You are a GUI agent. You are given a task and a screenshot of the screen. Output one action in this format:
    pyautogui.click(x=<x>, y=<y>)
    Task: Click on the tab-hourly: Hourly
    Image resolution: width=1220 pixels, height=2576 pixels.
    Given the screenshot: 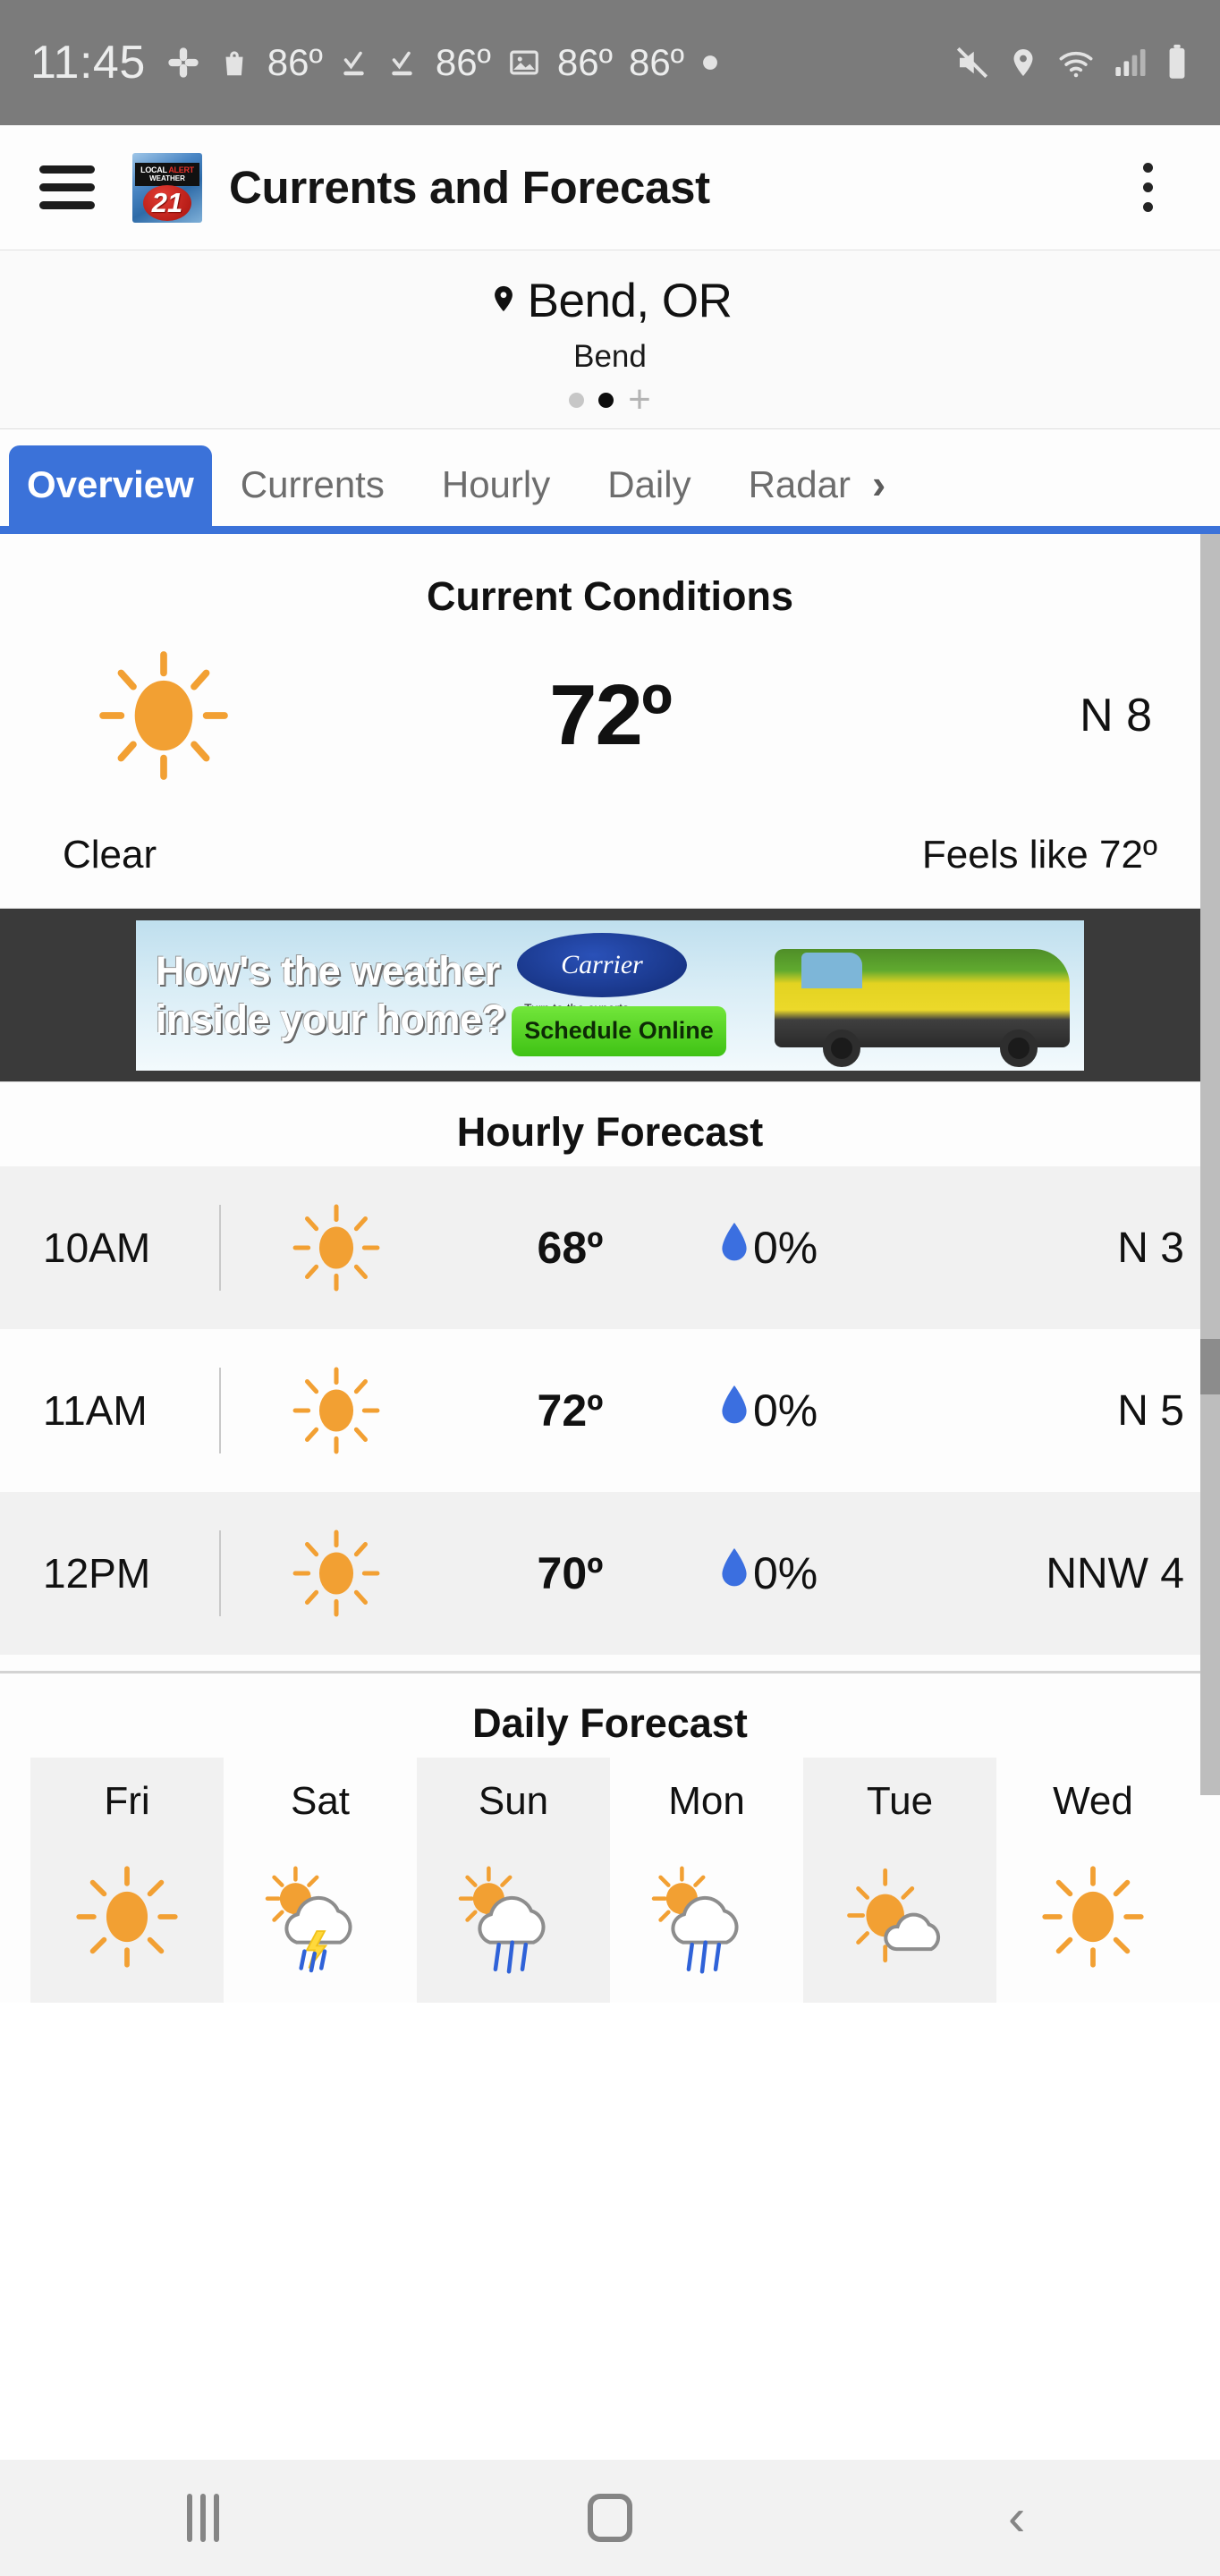 What is the action you would take?
    pyautogui.click(x=496, y=485)
    